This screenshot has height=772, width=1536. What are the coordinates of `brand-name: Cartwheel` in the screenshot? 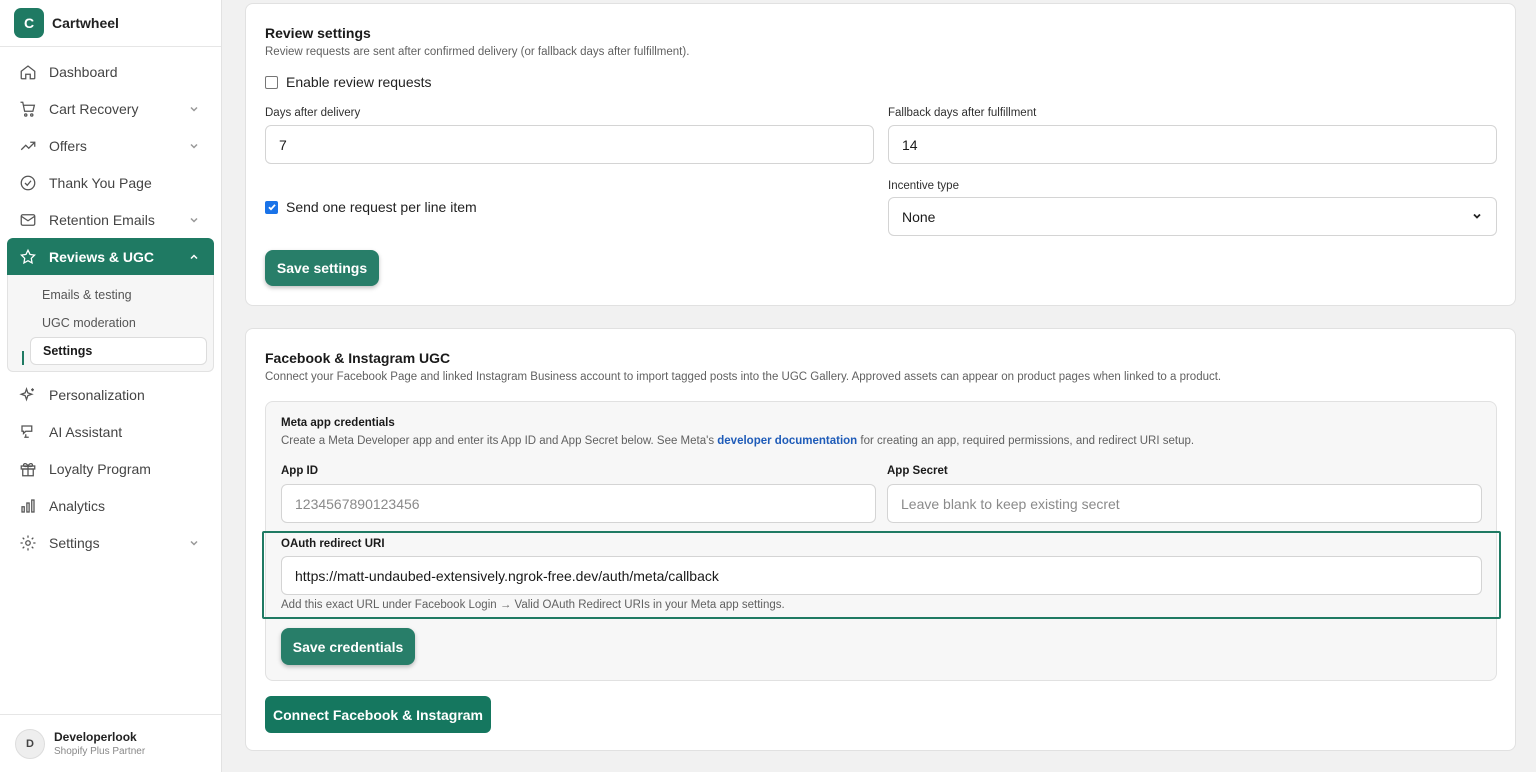 It's located at (85, 23).